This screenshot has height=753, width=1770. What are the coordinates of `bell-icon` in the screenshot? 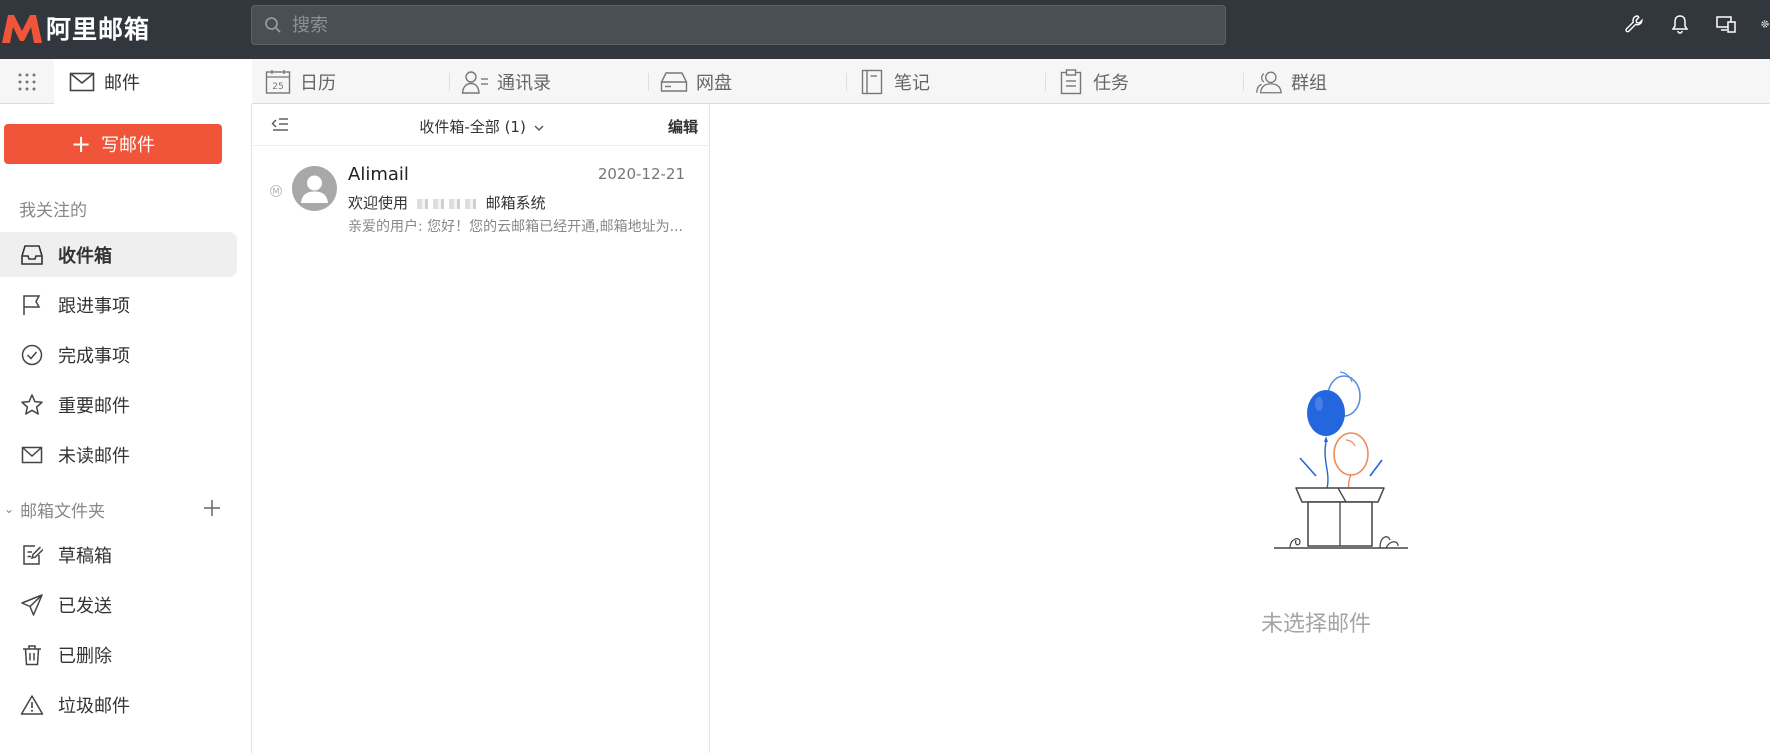 It's located at (1680, 24).